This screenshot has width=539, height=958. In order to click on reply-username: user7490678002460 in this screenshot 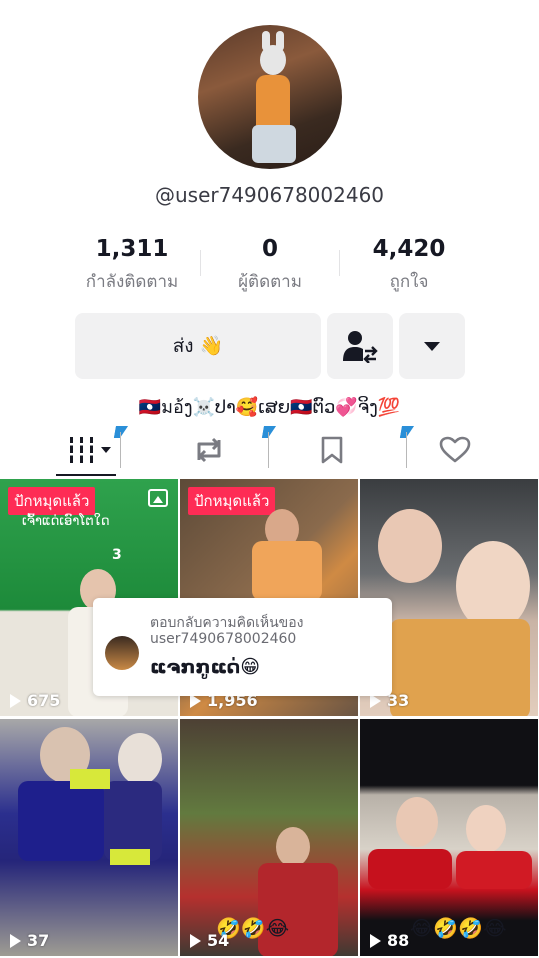, I will do `click(223, 639)`.